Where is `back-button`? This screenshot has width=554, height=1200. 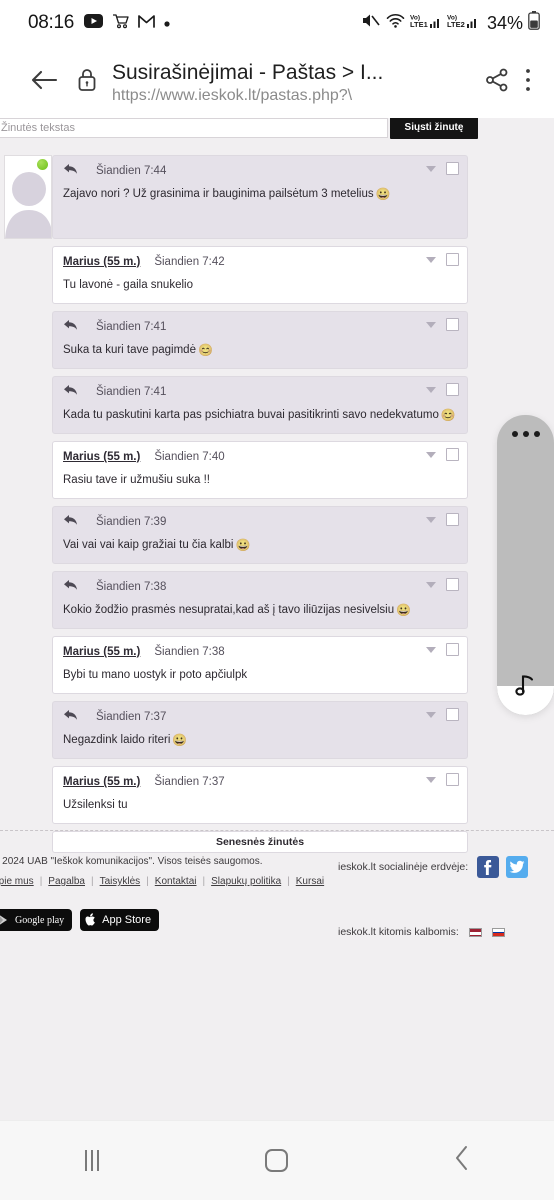
back-button is located at coordinates (462, 1161).